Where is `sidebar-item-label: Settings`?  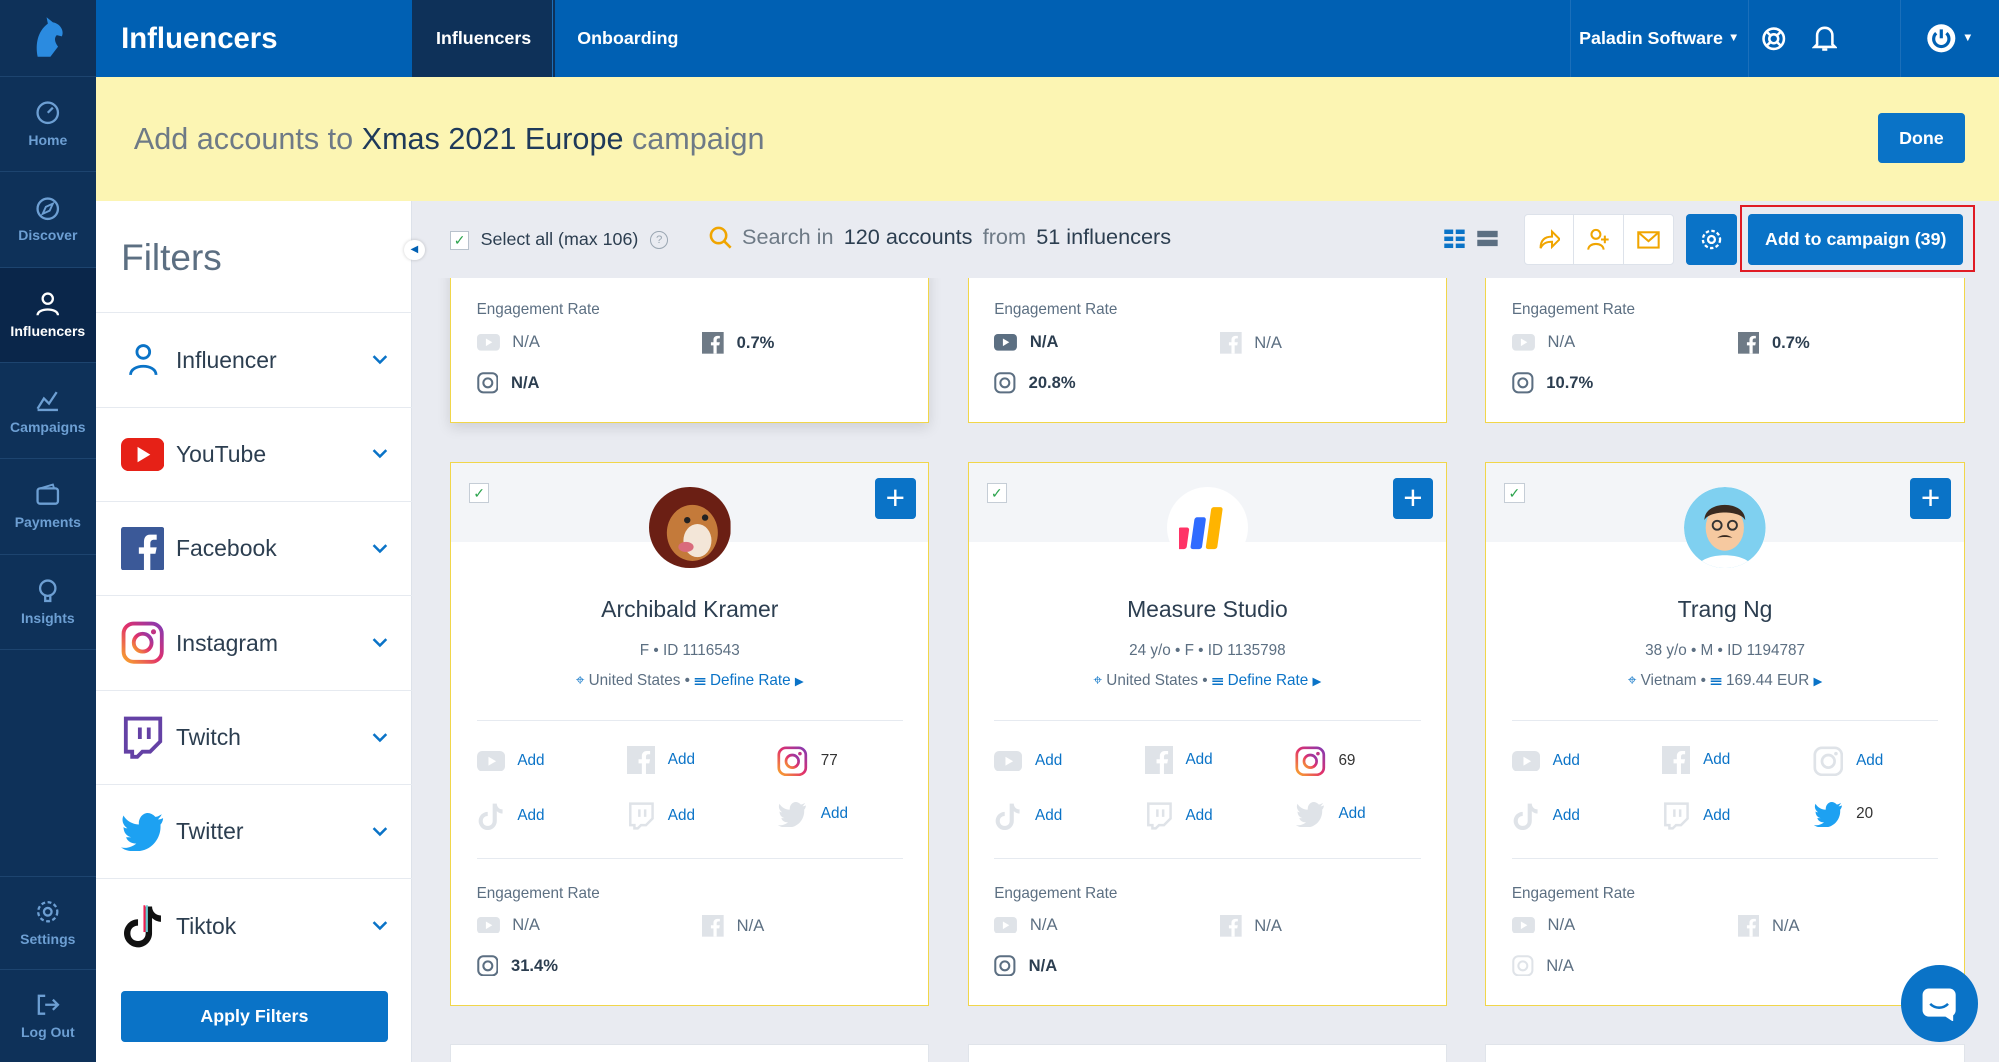
sidebar-item-label: Settings is located at coordinates (48, 938).